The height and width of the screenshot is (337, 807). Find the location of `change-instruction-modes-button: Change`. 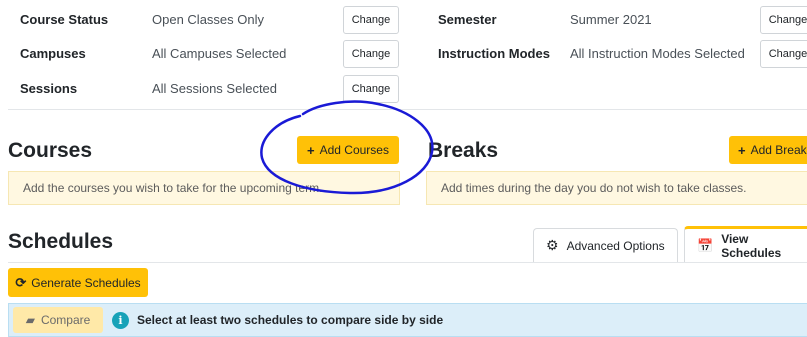

change-instruction-modes-button: Change is located at coordinates (783, 54).